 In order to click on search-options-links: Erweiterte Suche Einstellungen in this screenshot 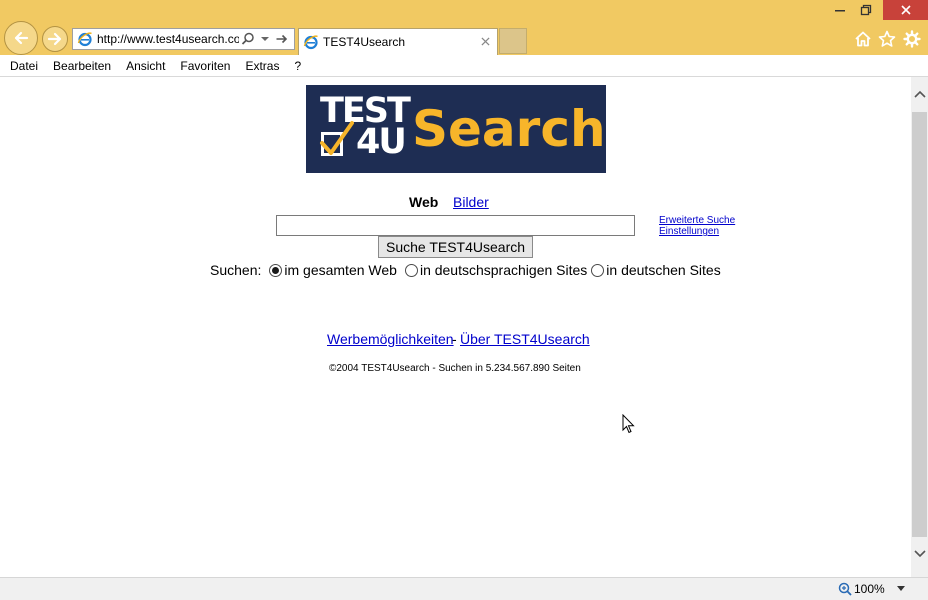, I will do `click(697, 226)`.